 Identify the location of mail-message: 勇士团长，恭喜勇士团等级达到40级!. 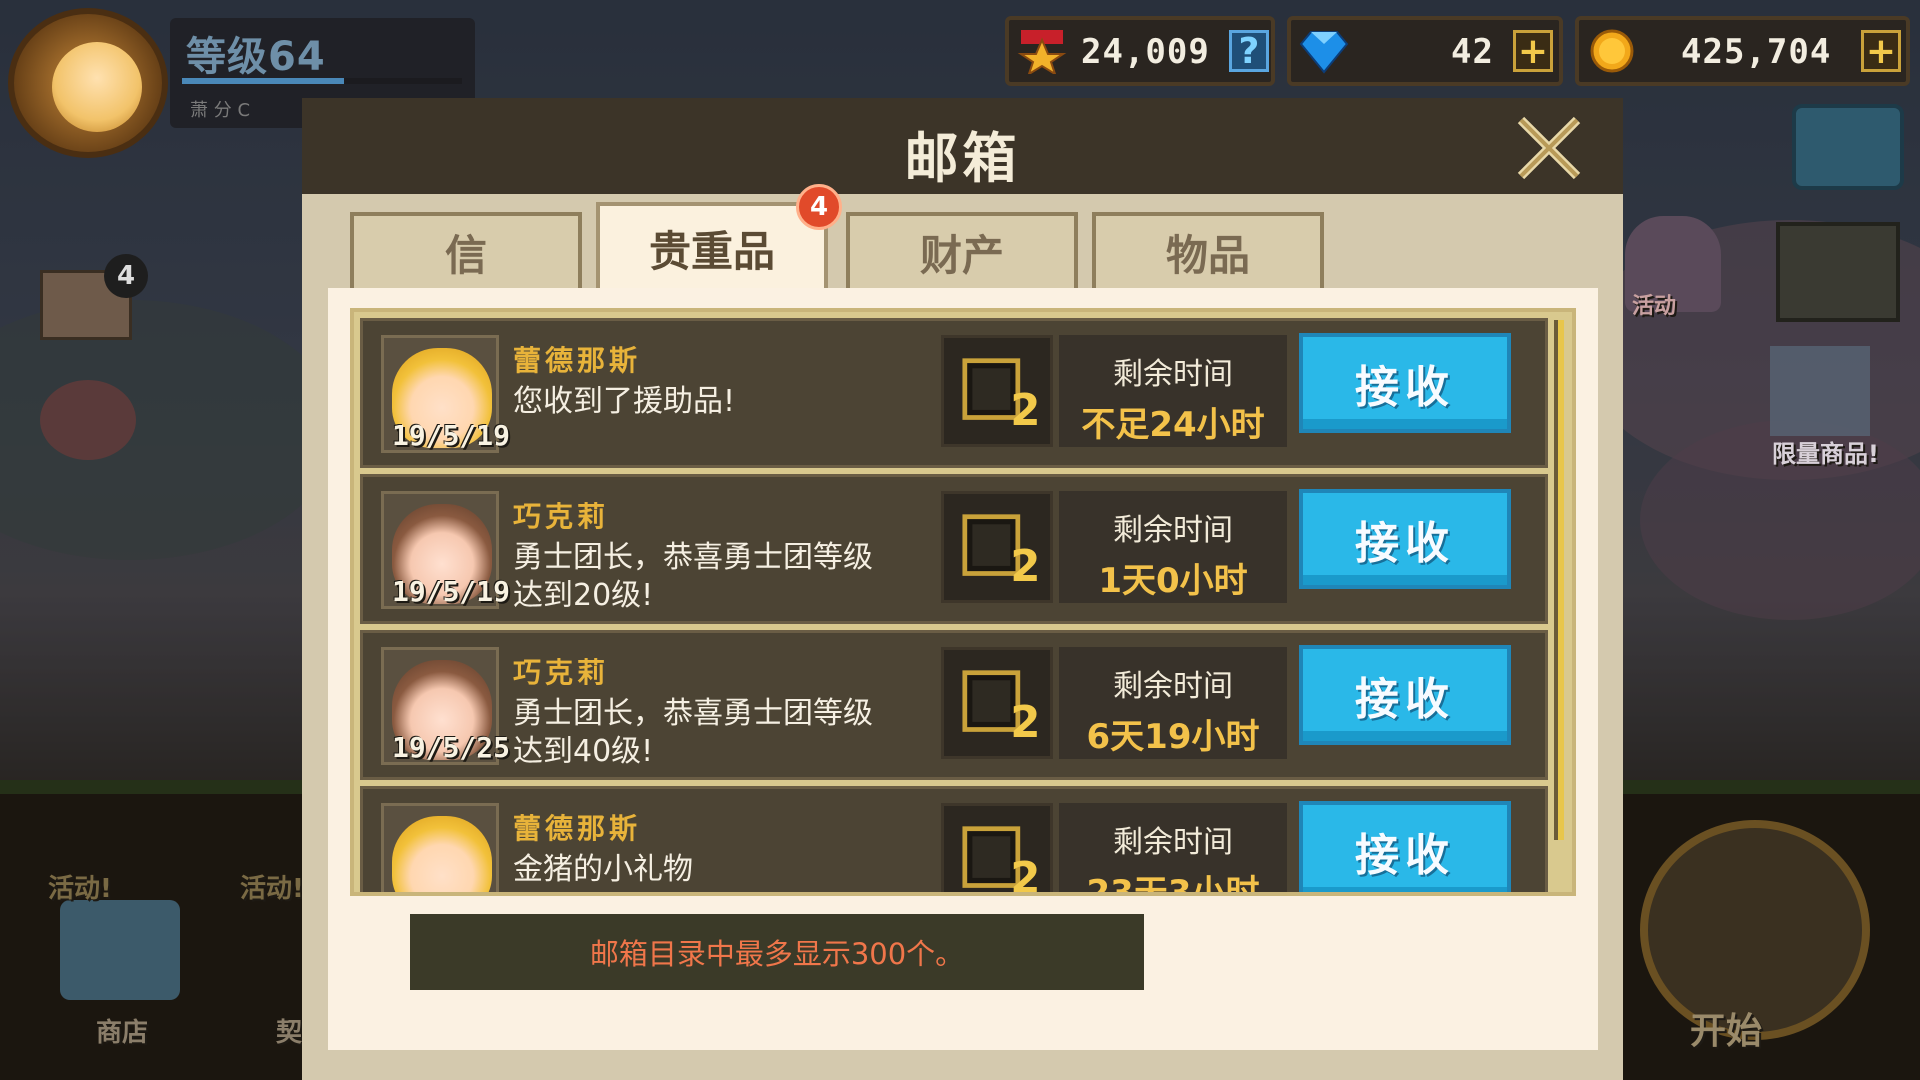
(693, 732).